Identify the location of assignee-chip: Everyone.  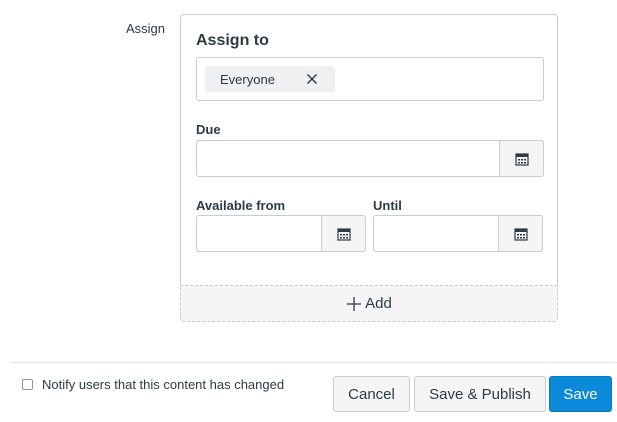
(270, 79).